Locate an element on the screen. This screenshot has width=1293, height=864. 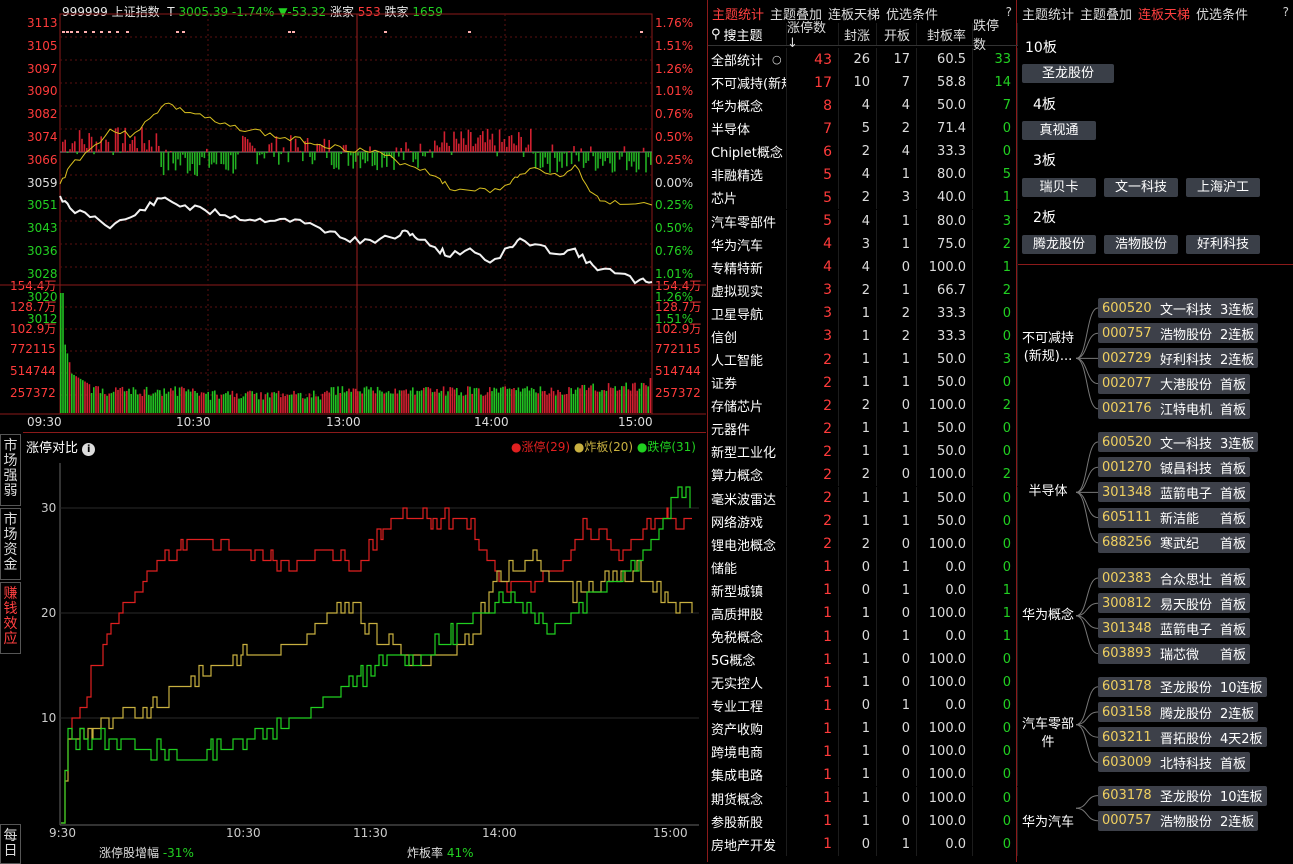
theme-name: 专精特新 is located at coordinates (747, 267).